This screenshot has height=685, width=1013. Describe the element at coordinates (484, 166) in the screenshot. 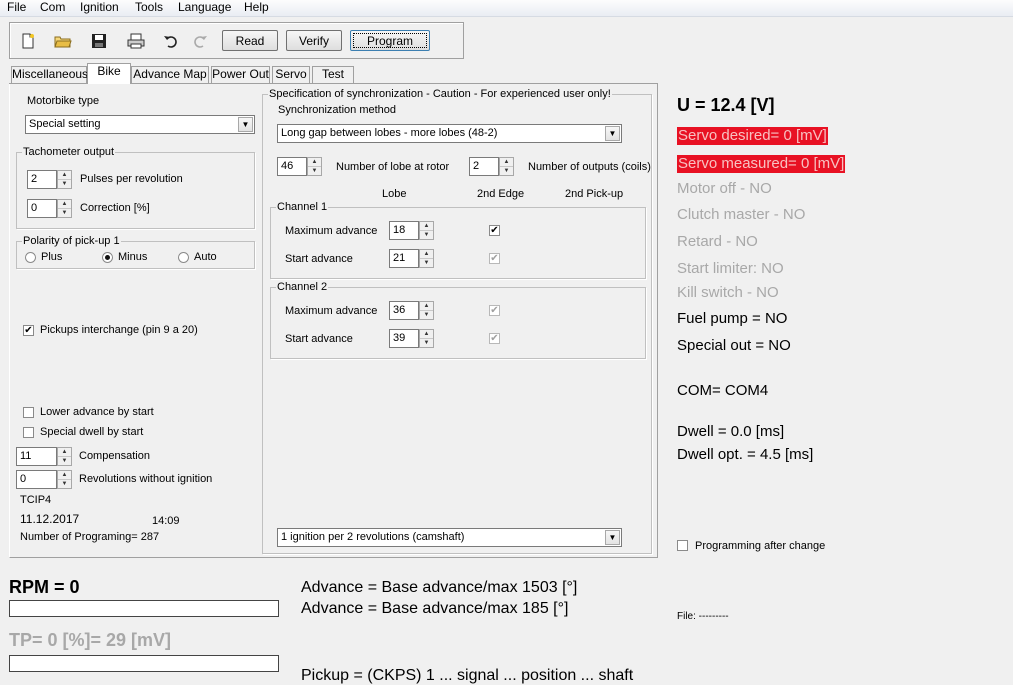

I see `outputs-input: 2` at that location.